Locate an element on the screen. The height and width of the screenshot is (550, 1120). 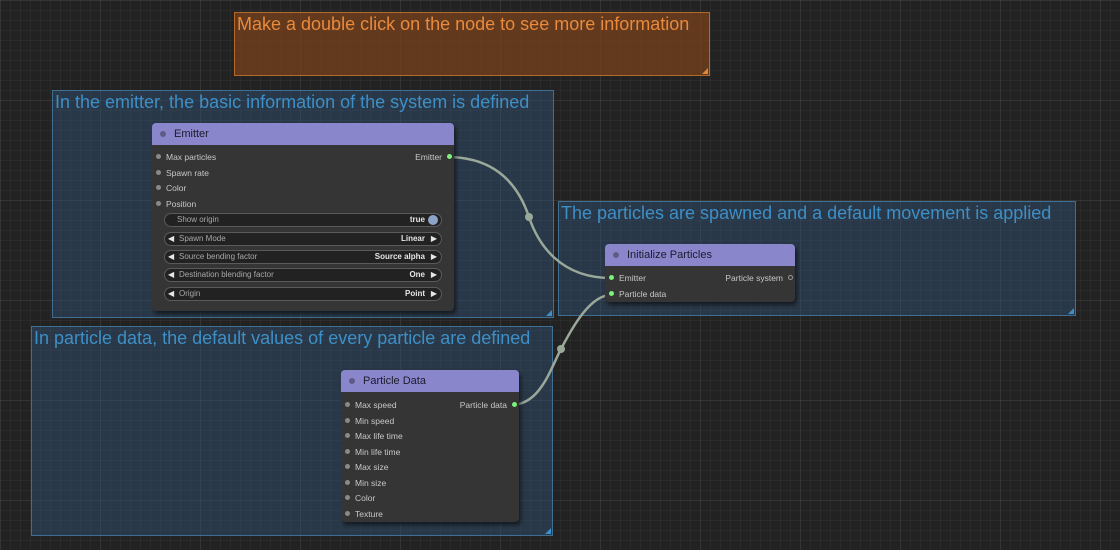
widget-spawn-mode: ◀ Spawn Mode Linear ▶ is located at coordinates (303, 239).